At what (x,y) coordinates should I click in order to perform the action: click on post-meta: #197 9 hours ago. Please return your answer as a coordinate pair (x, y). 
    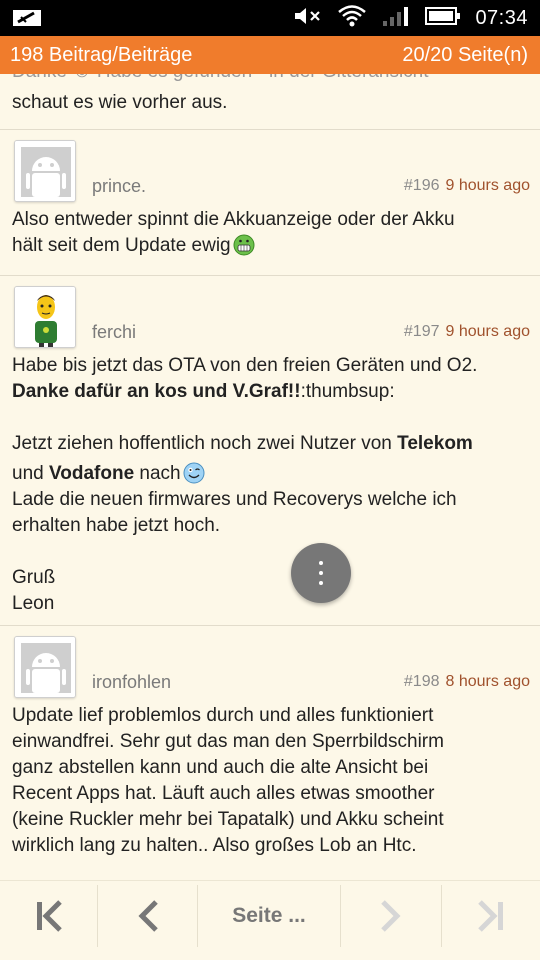
    Looking at the image, I should click on (467, 332).